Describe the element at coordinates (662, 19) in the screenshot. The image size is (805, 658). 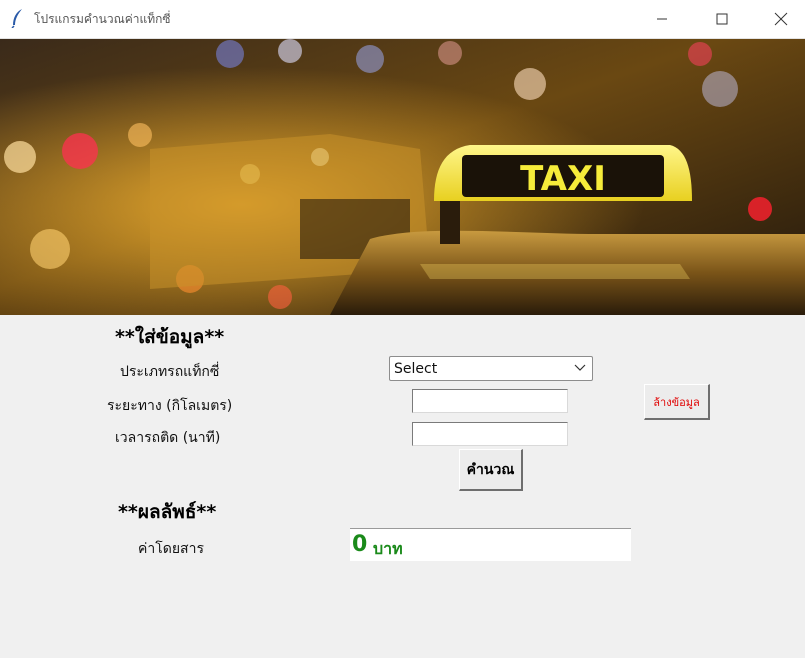
I see `minimize-icon` at that location.